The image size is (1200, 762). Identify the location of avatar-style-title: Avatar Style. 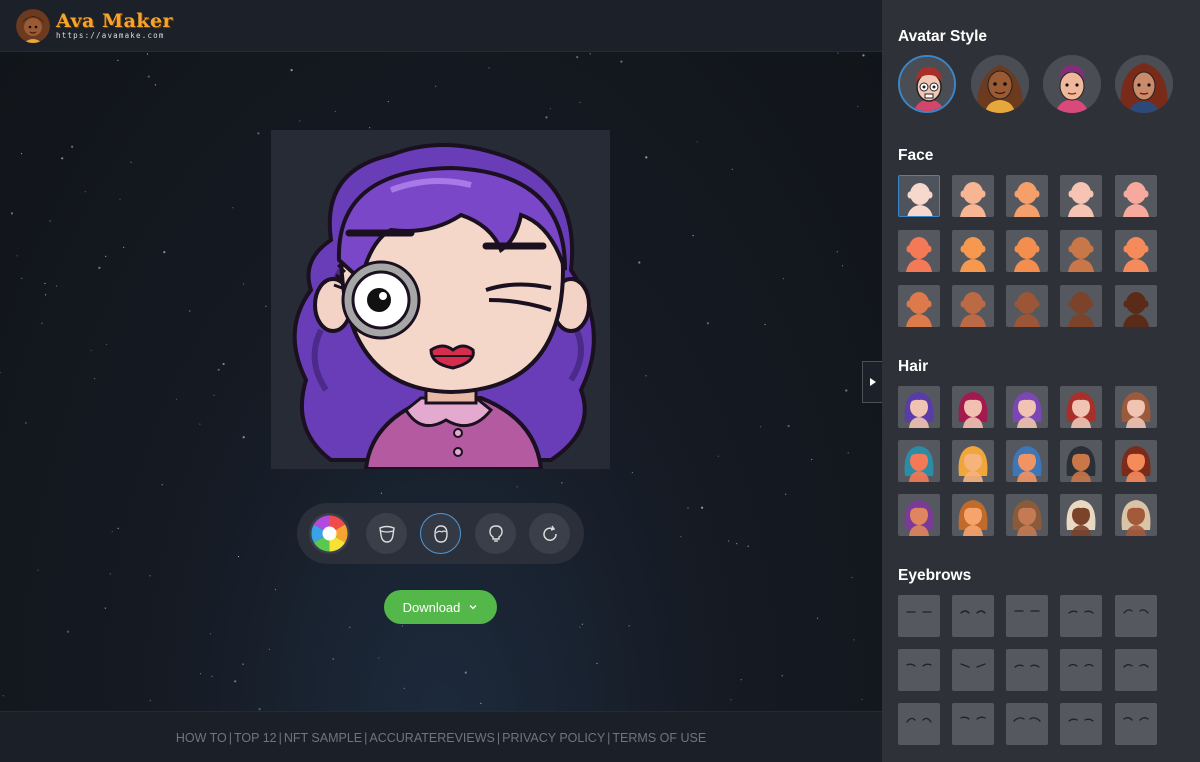
(943, 36).